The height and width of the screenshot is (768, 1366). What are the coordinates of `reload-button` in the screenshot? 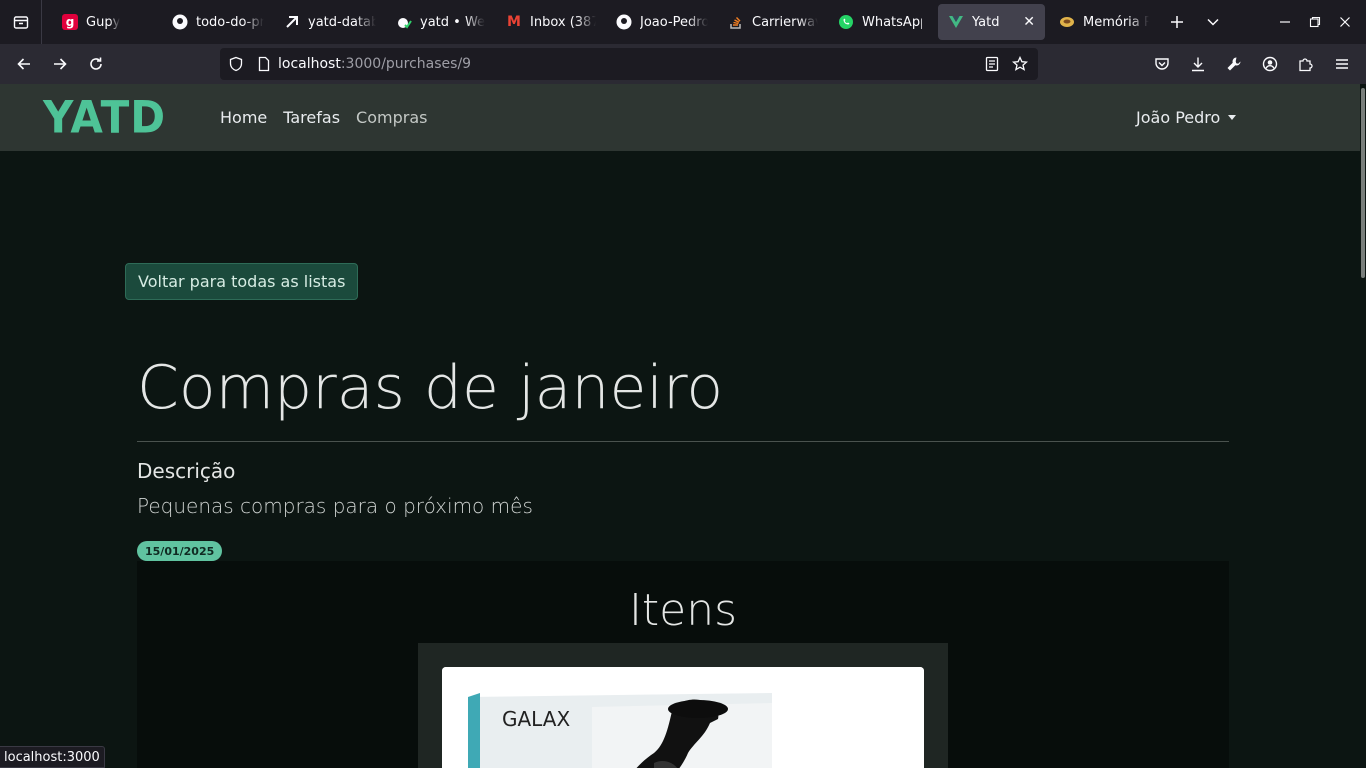 It's located at (96, 64).